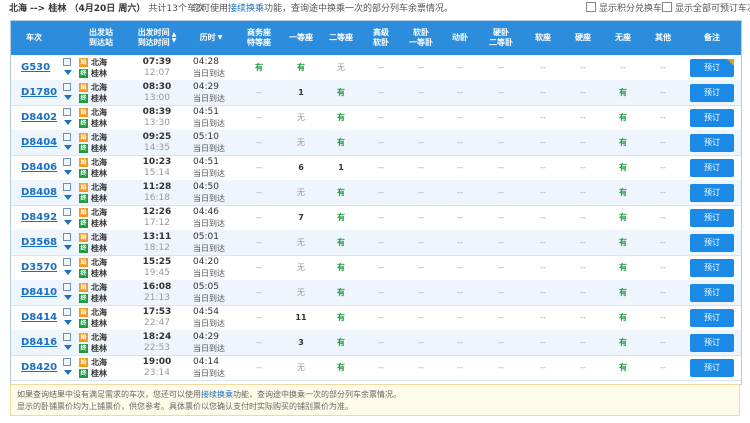 Image resolution: width=750 pixels, height=423 pixels. Describe the element at coordinates (157, 342) in the screenshot. I see `times: 18:24 22:53` at that location.